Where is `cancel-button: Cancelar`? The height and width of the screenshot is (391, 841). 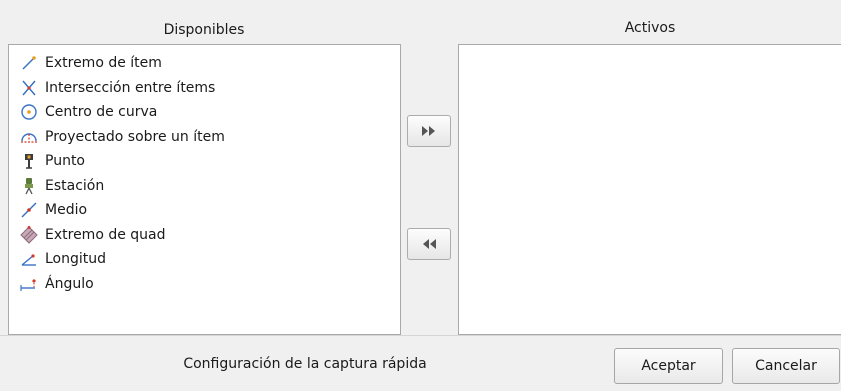 cancel-button: Cancelar is located at coordinates (786, 366).